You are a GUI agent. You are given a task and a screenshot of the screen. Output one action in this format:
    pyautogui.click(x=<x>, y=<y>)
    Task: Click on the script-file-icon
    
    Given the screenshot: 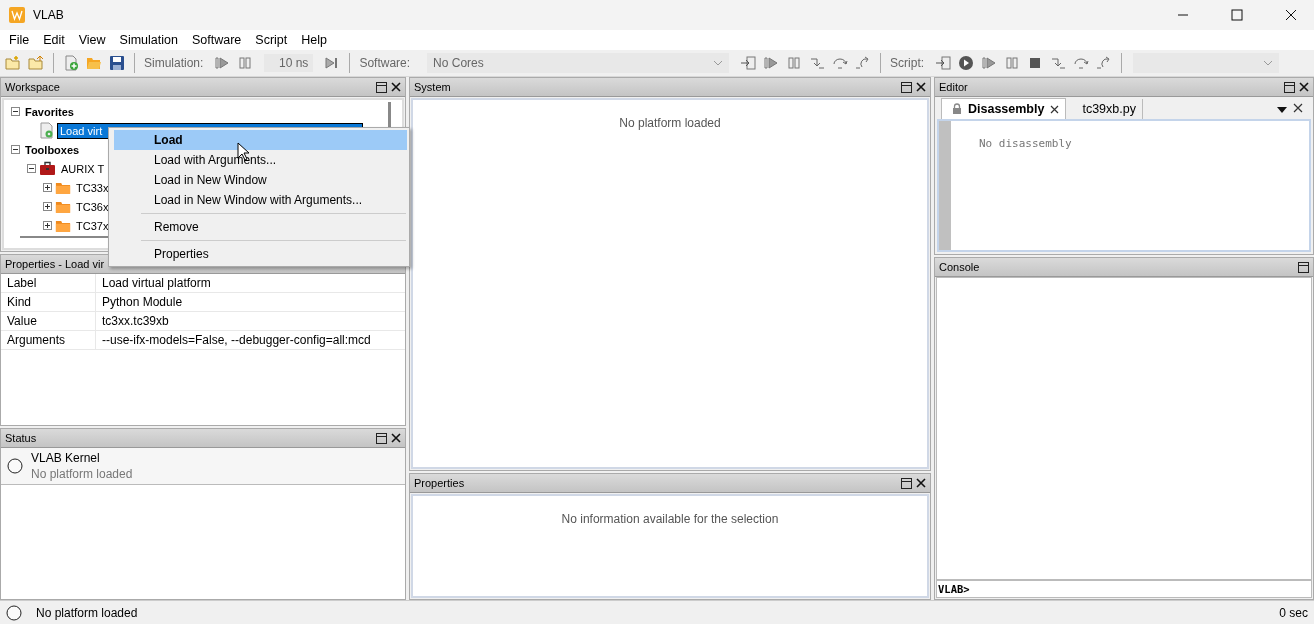 What is the action you would take?
    pyautogui.click(x=47, y=130)
    